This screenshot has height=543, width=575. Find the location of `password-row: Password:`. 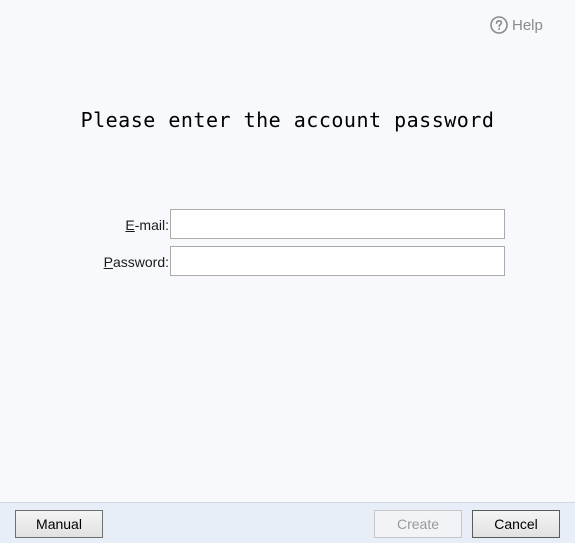

password-row: Password: is located at coordinates (287, 261).